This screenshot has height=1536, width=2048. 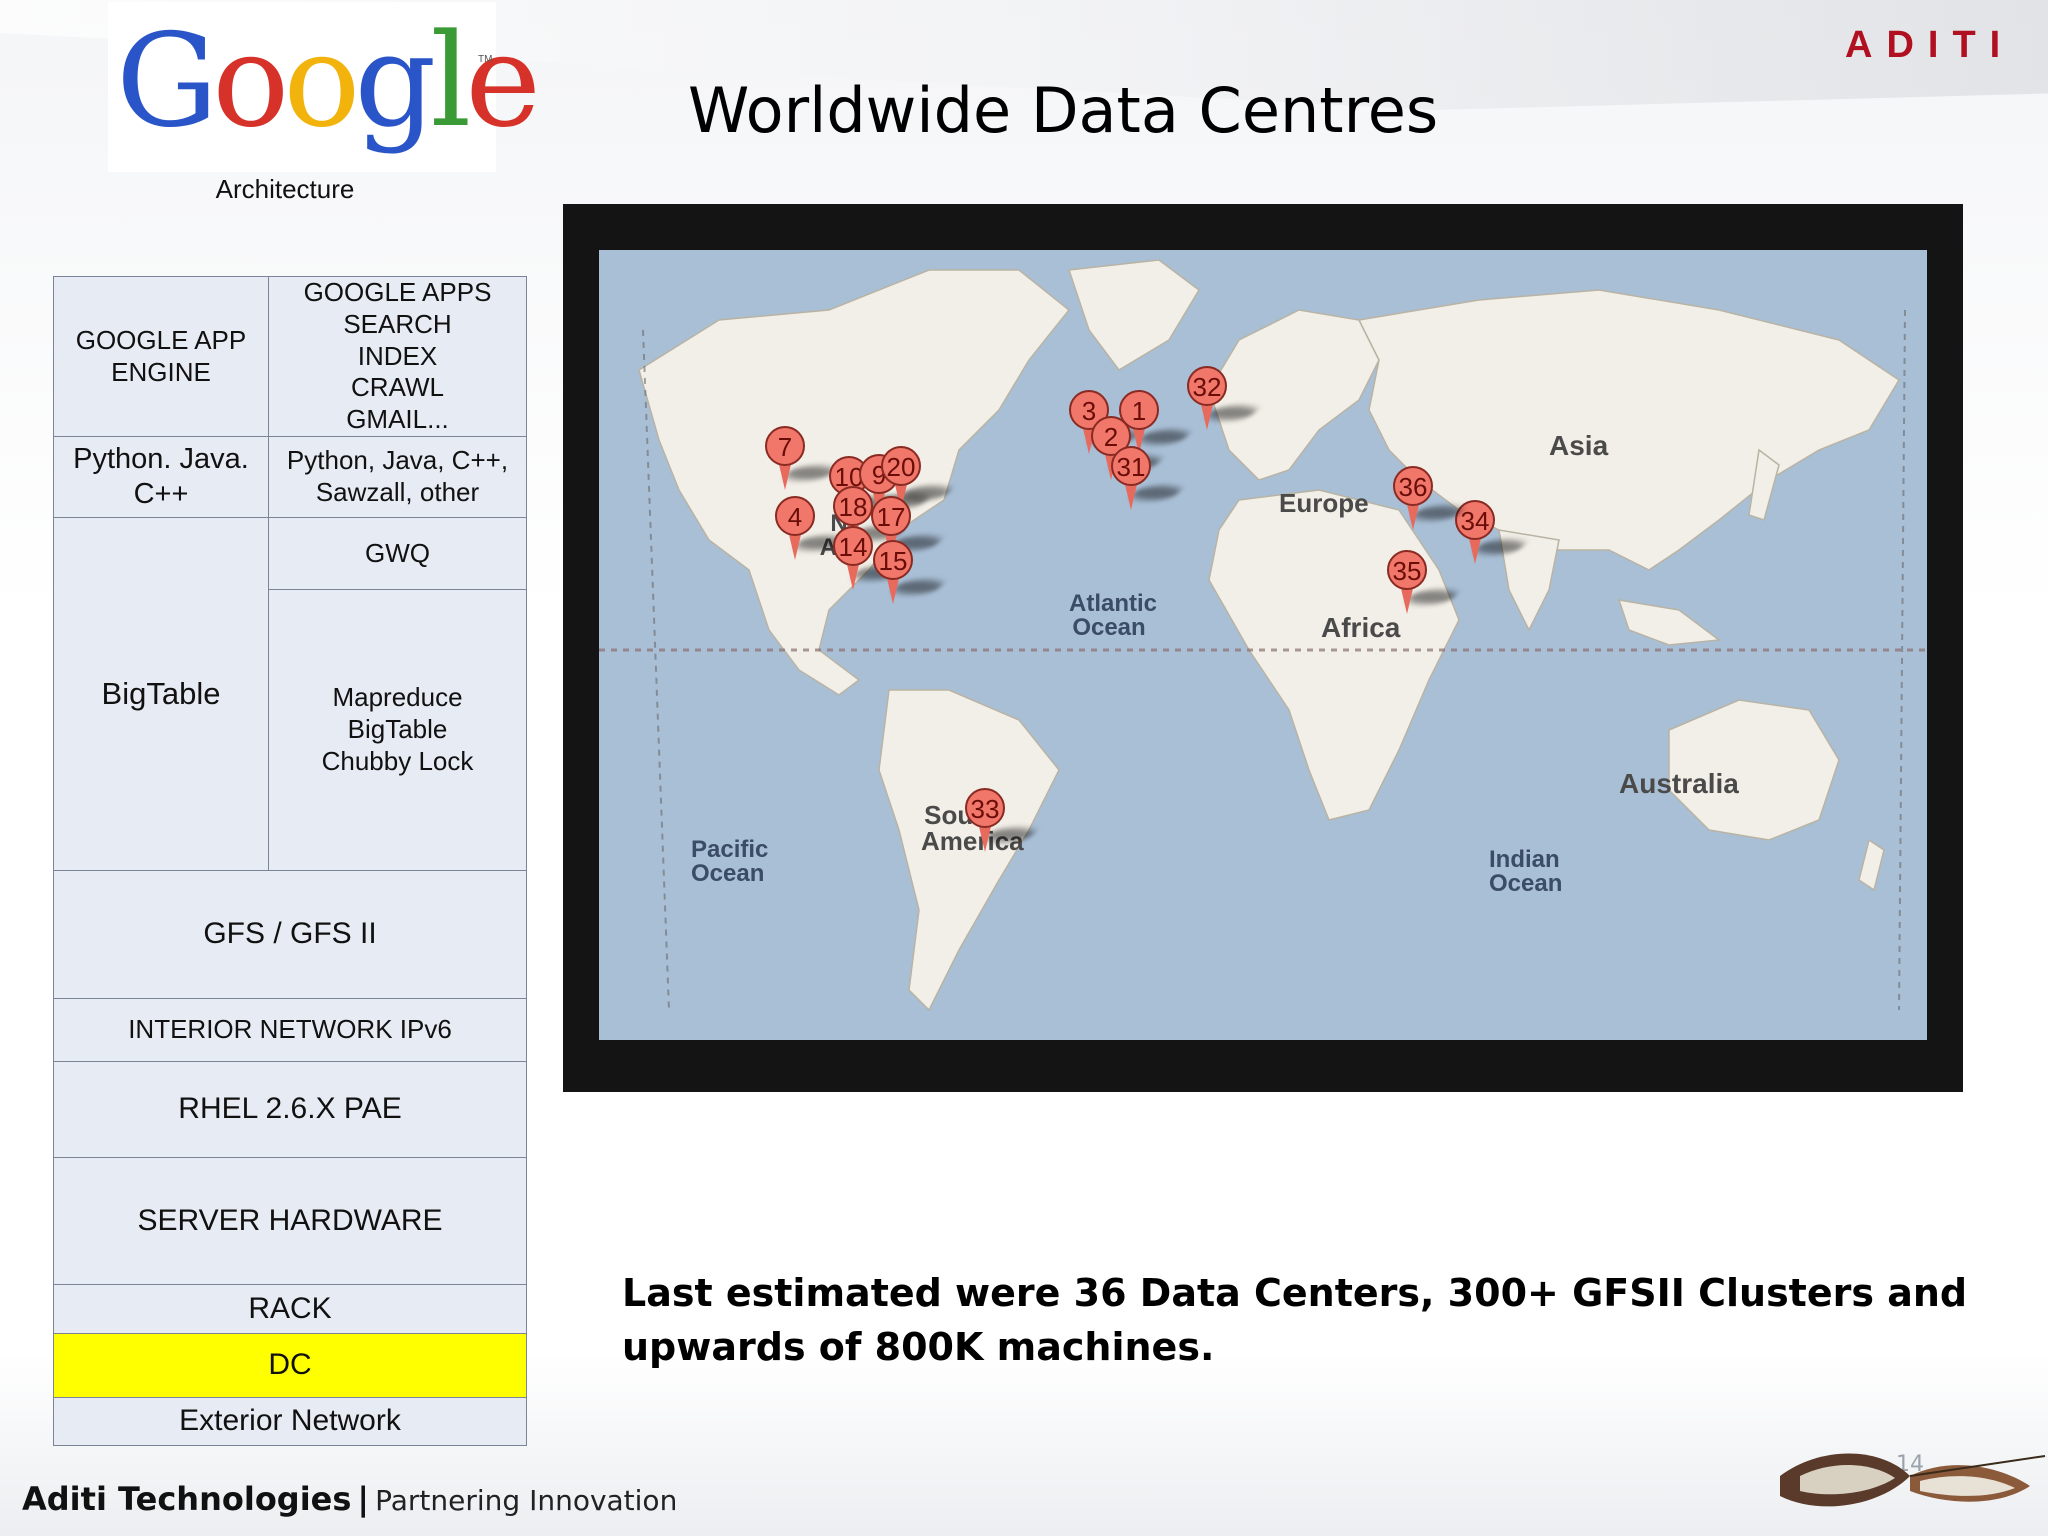 What do you see at coordinates (1913, 1480) in the screenshot?
I see `butterfly-icon` at bounding box center [1913, 1480].